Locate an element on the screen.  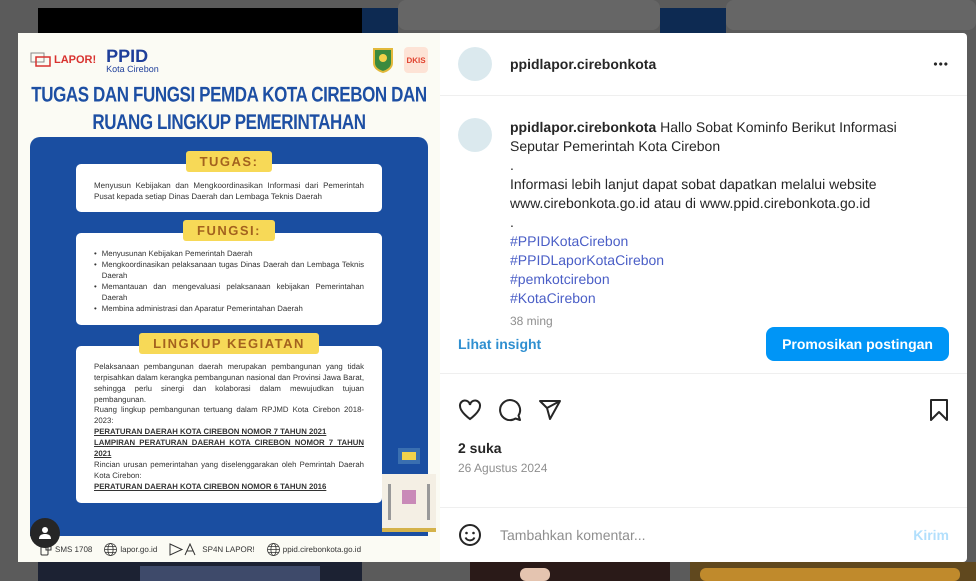
post-date: 26 Agustus 2024 is located at coordinates (502, 467).